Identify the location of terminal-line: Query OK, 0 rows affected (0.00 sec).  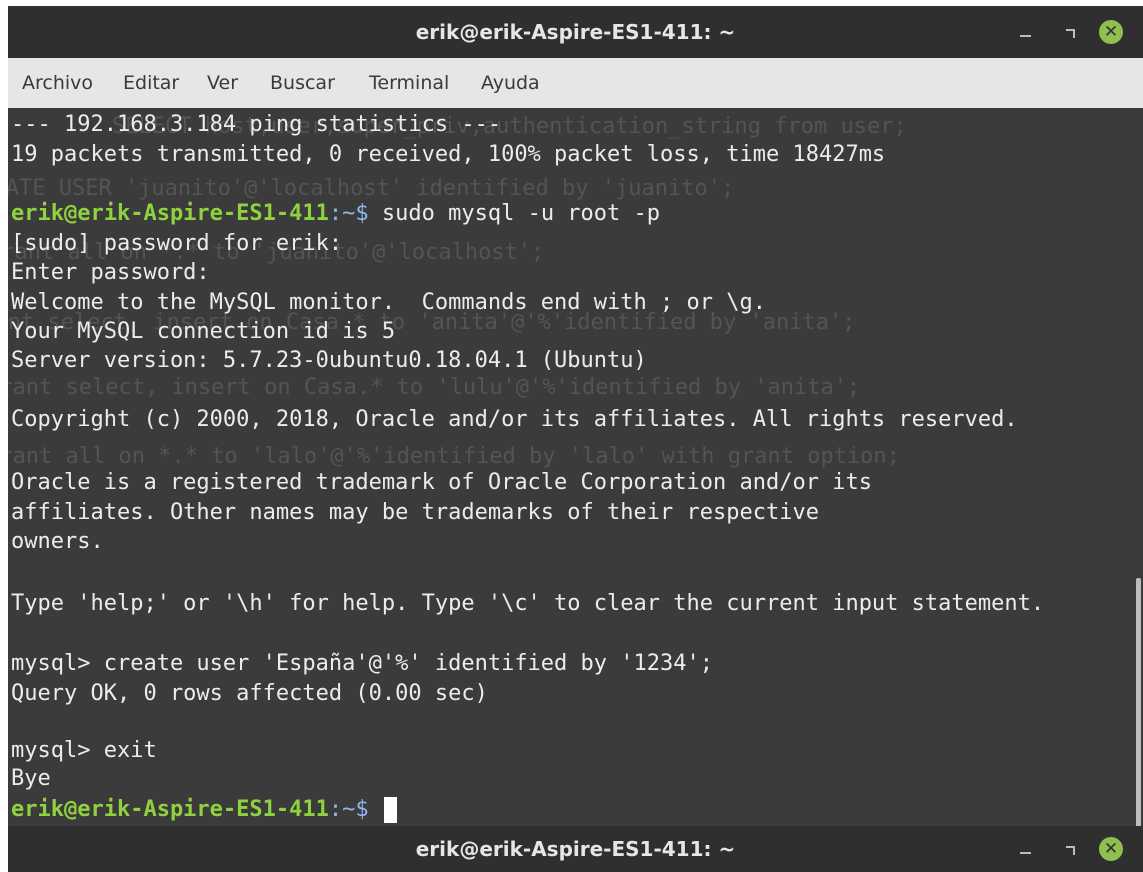
(249, 693).